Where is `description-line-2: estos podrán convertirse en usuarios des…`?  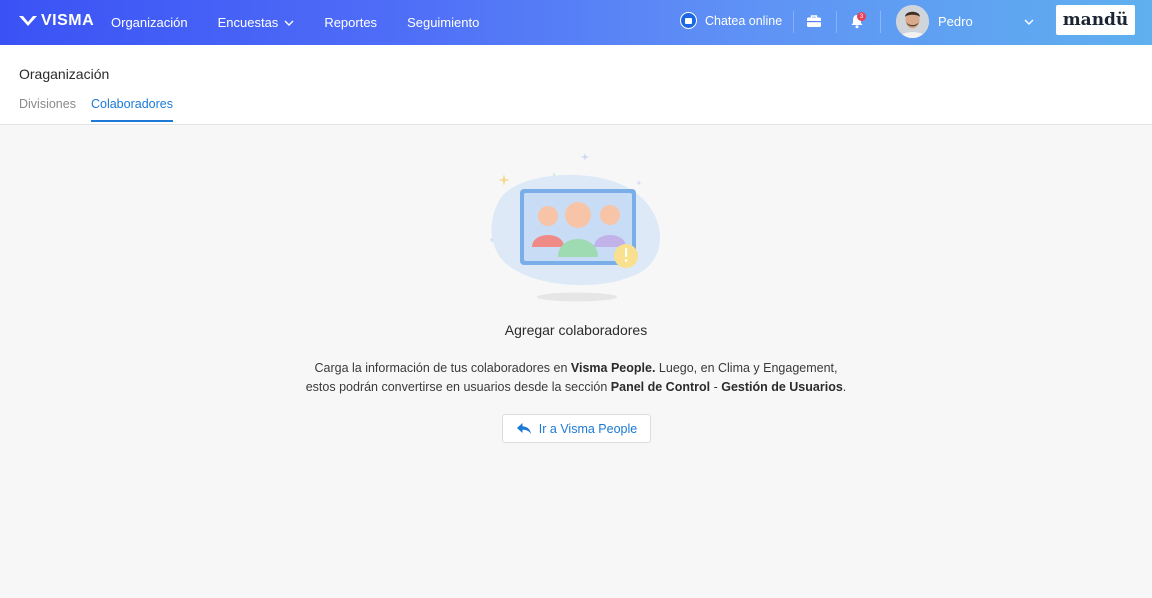
description-line-2: estos podrán convertirse en usuarios des… is located at coordinates (576, 387).